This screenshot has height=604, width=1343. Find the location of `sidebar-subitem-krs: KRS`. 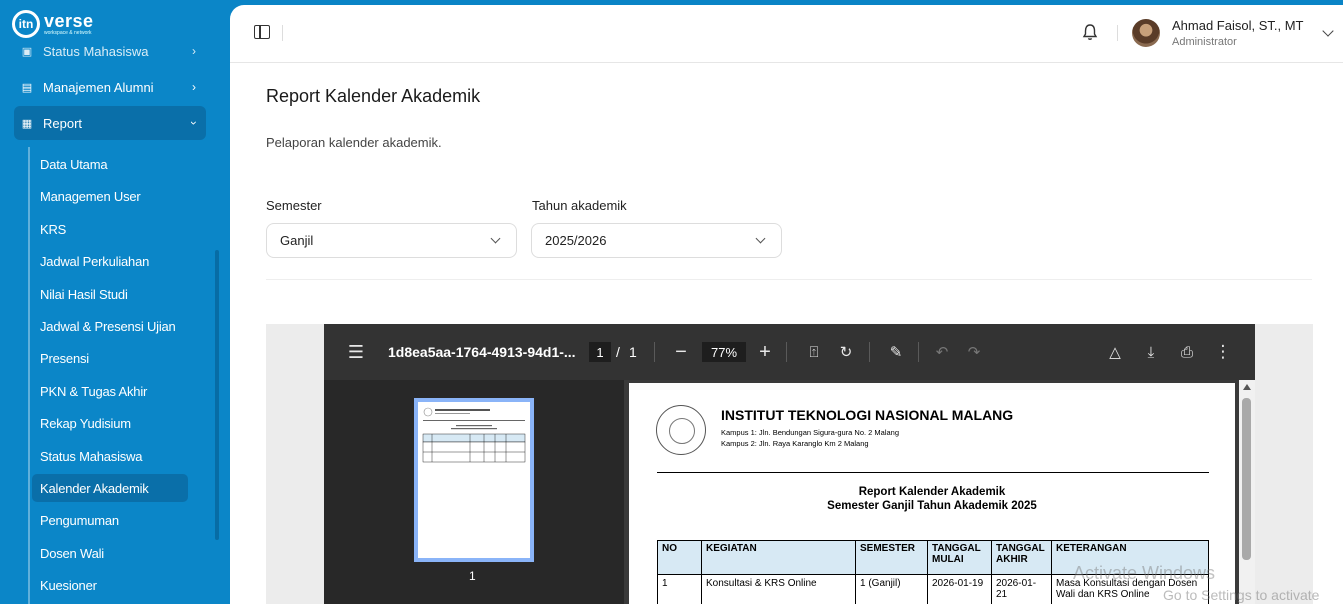

sidebar-subitem-krs: KRS is located at coordinates (110, 229).